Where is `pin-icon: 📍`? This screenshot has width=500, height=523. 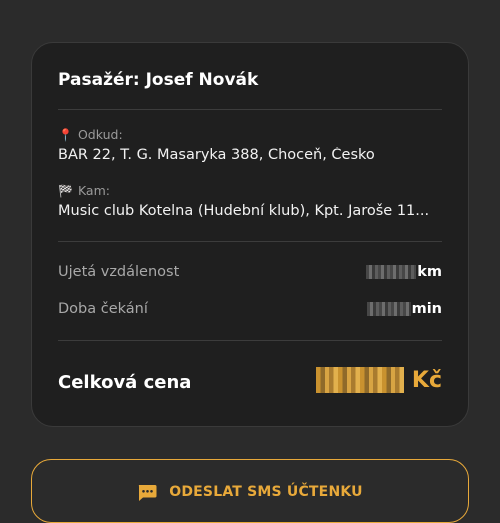 pin-icon: 📍 is located at coordinates (65, 135).